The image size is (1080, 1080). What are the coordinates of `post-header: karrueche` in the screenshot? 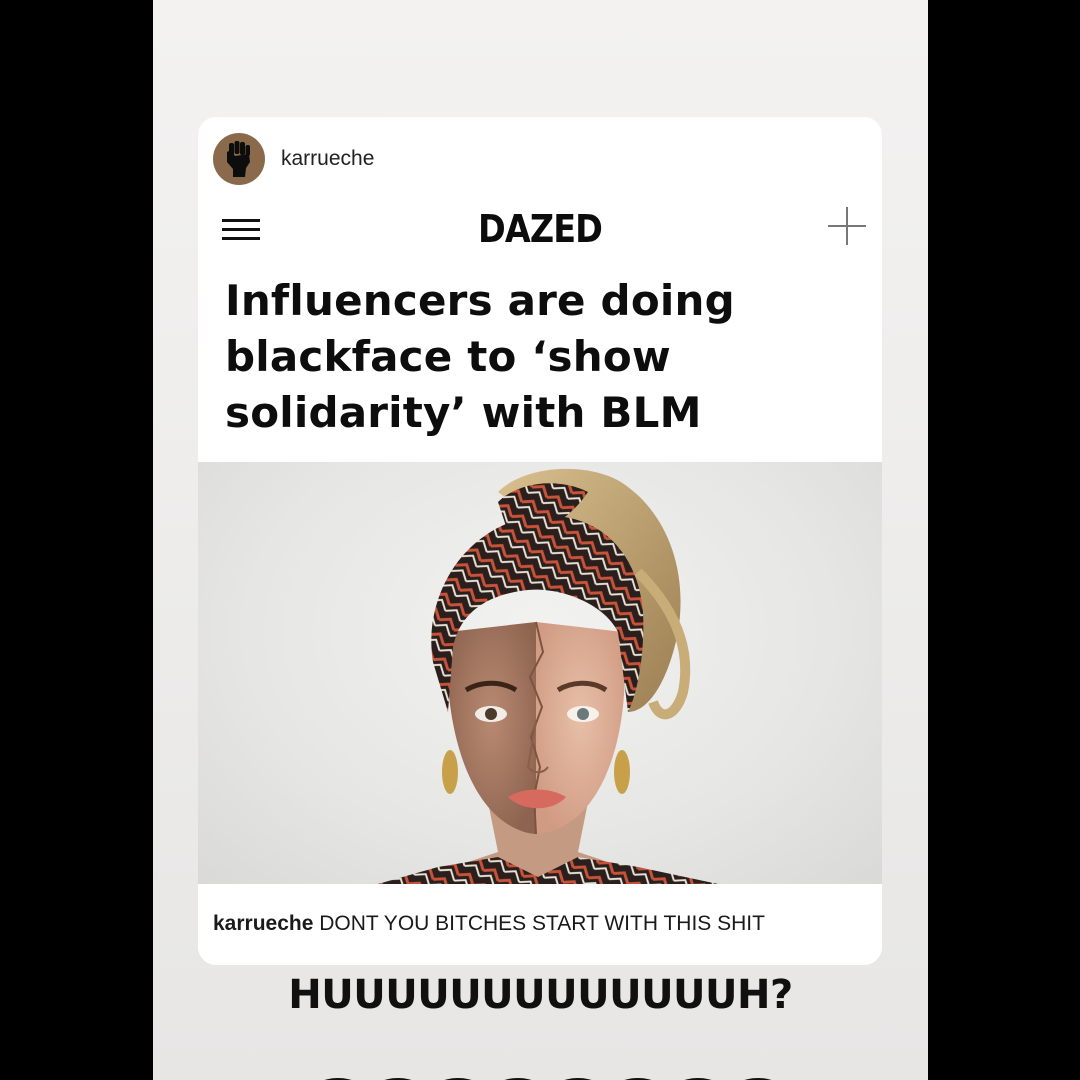 It's located at (293, 159).